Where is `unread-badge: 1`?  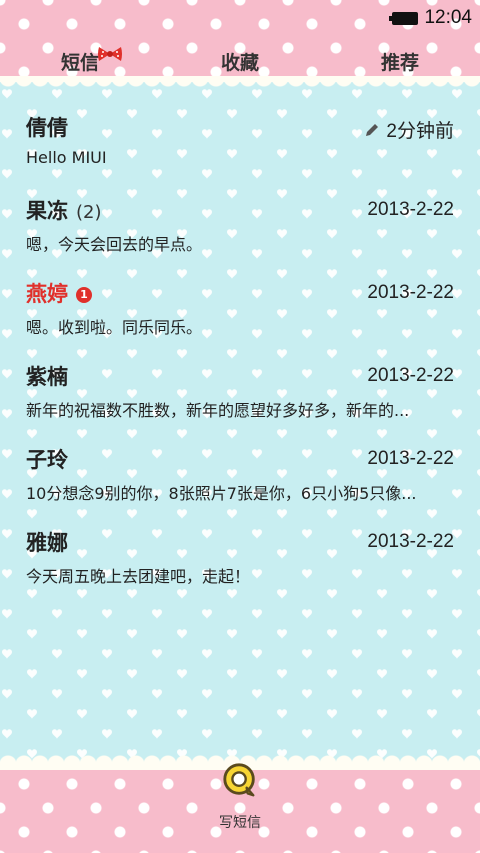
unread-badge: 1 is located at coordinates (84, 295).